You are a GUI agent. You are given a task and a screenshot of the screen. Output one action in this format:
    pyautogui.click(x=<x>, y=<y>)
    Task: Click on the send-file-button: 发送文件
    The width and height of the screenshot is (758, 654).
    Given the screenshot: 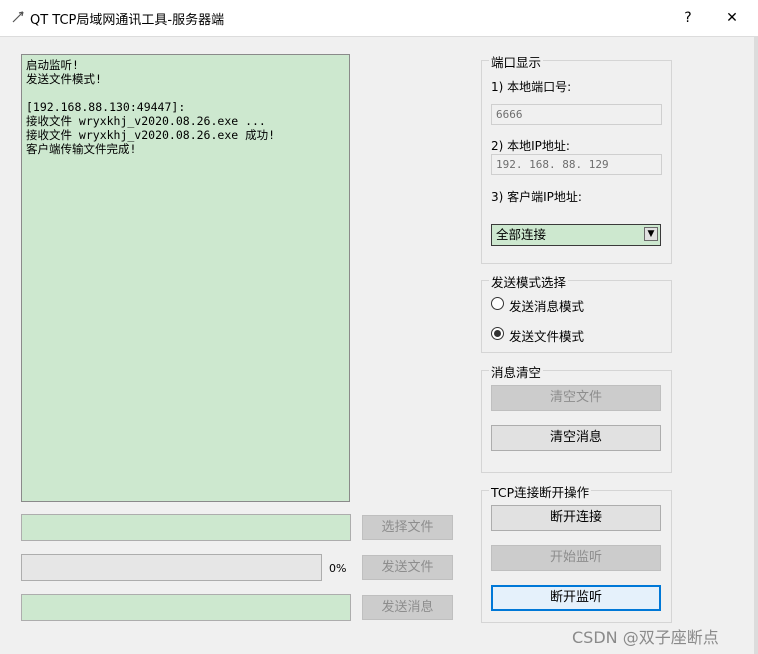 What is the action you would take?
    pyautogui.click(x=407, y=567)
    